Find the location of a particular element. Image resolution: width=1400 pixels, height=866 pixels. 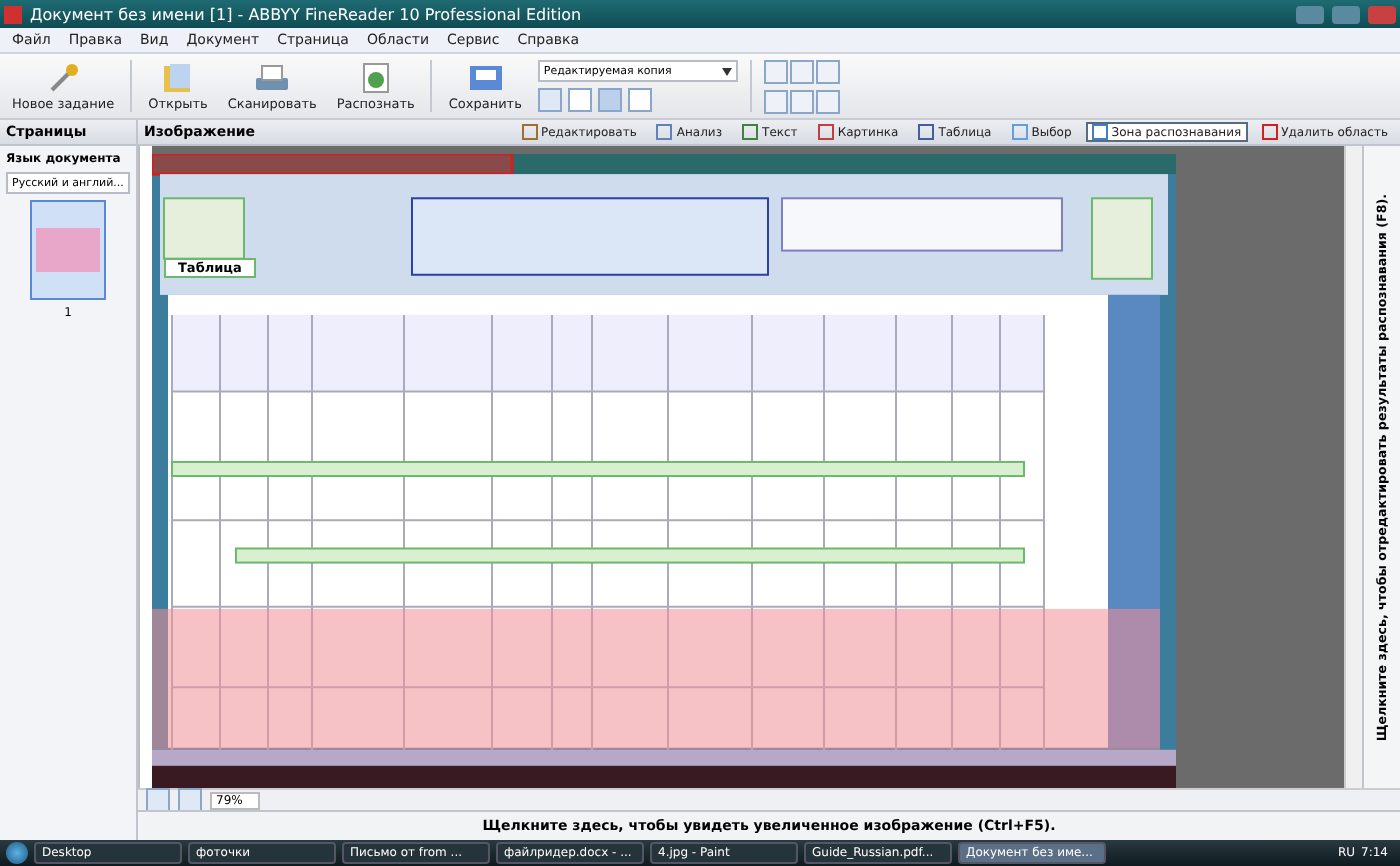

caret-icon is located at coordinates (726, 71).